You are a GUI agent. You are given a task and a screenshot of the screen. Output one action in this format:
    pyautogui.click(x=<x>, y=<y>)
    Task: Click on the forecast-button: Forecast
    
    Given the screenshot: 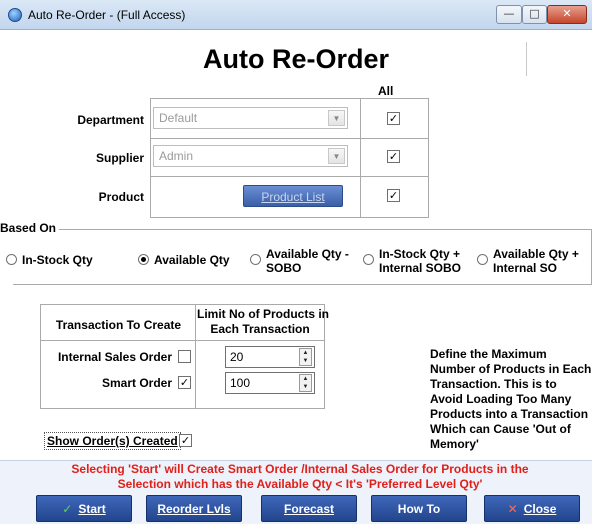 What is the action you would take?
    pyautogui.click(x=309, y=508)
    